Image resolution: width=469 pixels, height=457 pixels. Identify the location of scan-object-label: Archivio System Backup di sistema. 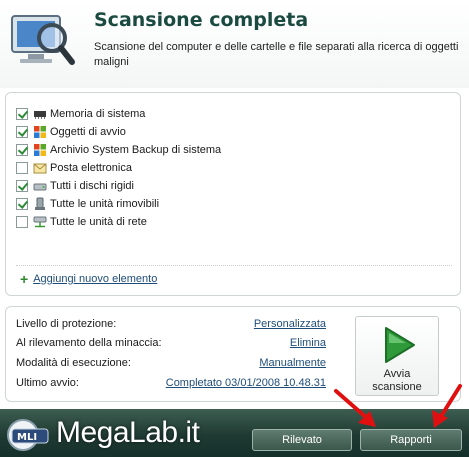
(136, 150).